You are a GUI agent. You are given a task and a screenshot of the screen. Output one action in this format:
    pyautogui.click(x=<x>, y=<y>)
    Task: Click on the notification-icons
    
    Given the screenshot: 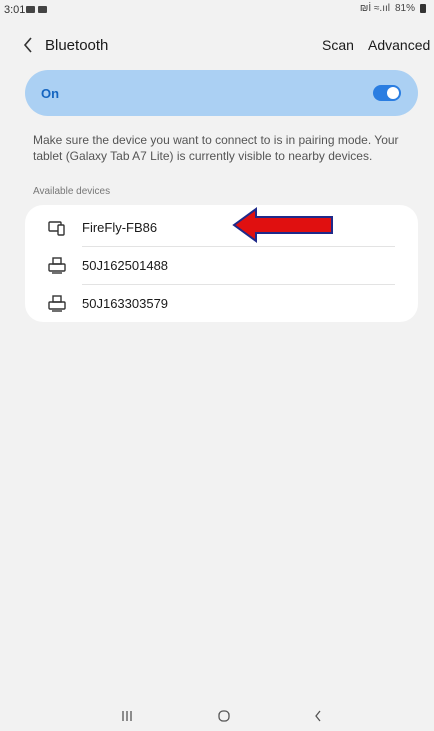 What is the action you would take?
    pyautogui.click(x=36, y=9)
    